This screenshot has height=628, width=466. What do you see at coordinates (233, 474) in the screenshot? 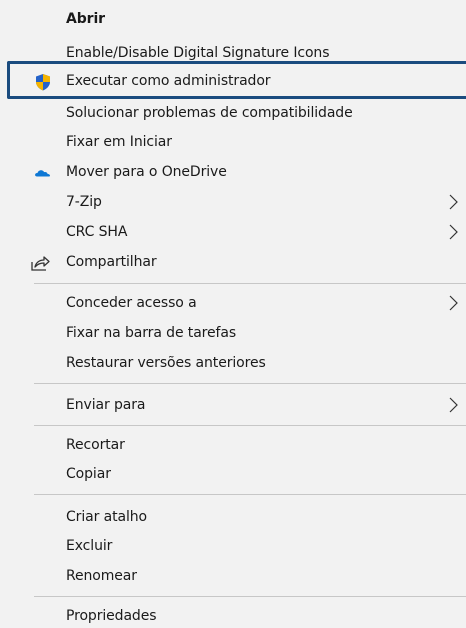
I see `menu-item-copy: Copiar` at bounding box center [233, 474].